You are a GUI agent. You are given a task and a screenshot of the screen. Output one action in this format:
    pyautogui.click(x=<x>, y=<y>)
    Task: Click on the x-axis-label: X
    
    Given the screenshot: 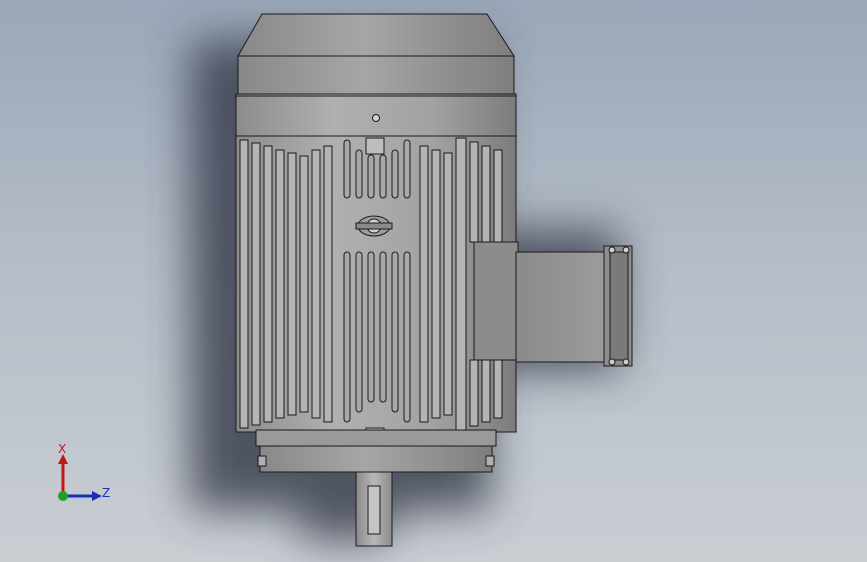 What is the action you would take?
    pyautogui.click(x=62, y=449)
    